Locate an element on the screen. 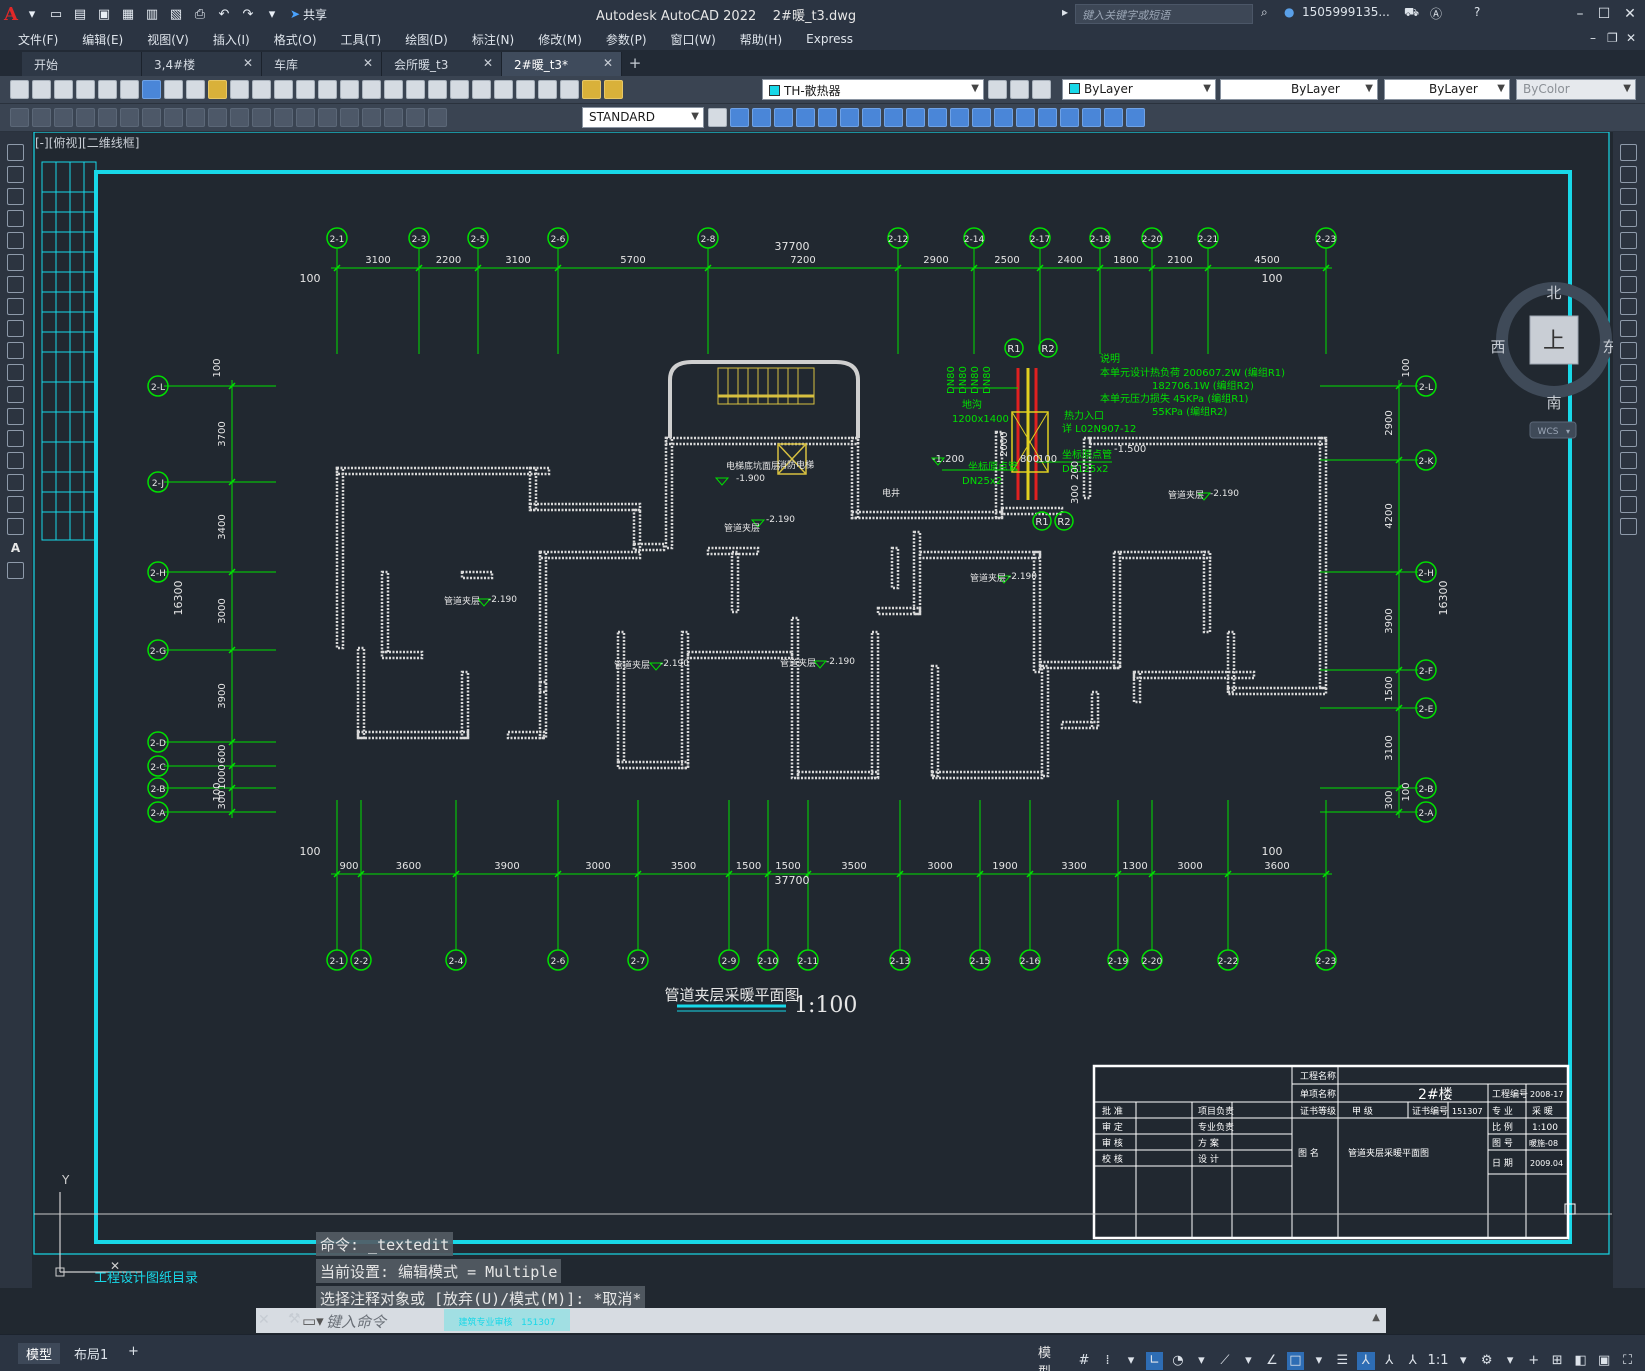 Image resolution: width=1645 pixels, height=1371 pixels. add-selected-icon is located at coordinates (15, 570).